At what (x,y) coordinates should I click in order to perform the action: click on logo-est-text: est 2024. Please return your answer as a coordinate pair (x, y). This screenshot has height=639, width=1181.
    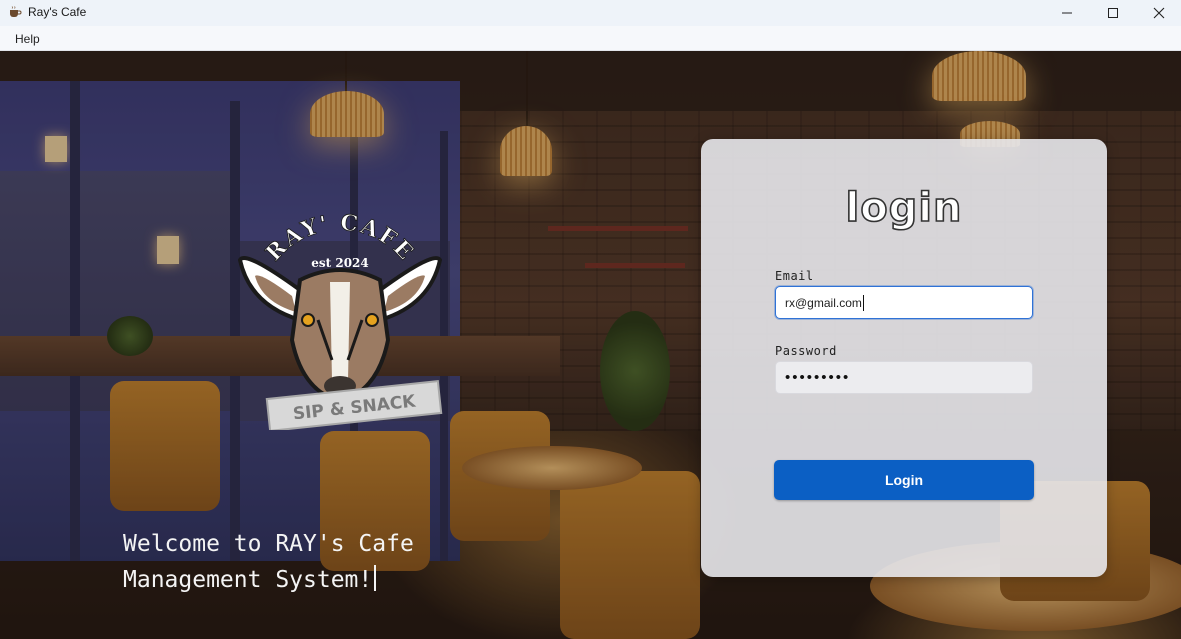
    Looking at the image, I should click on (340, 263).